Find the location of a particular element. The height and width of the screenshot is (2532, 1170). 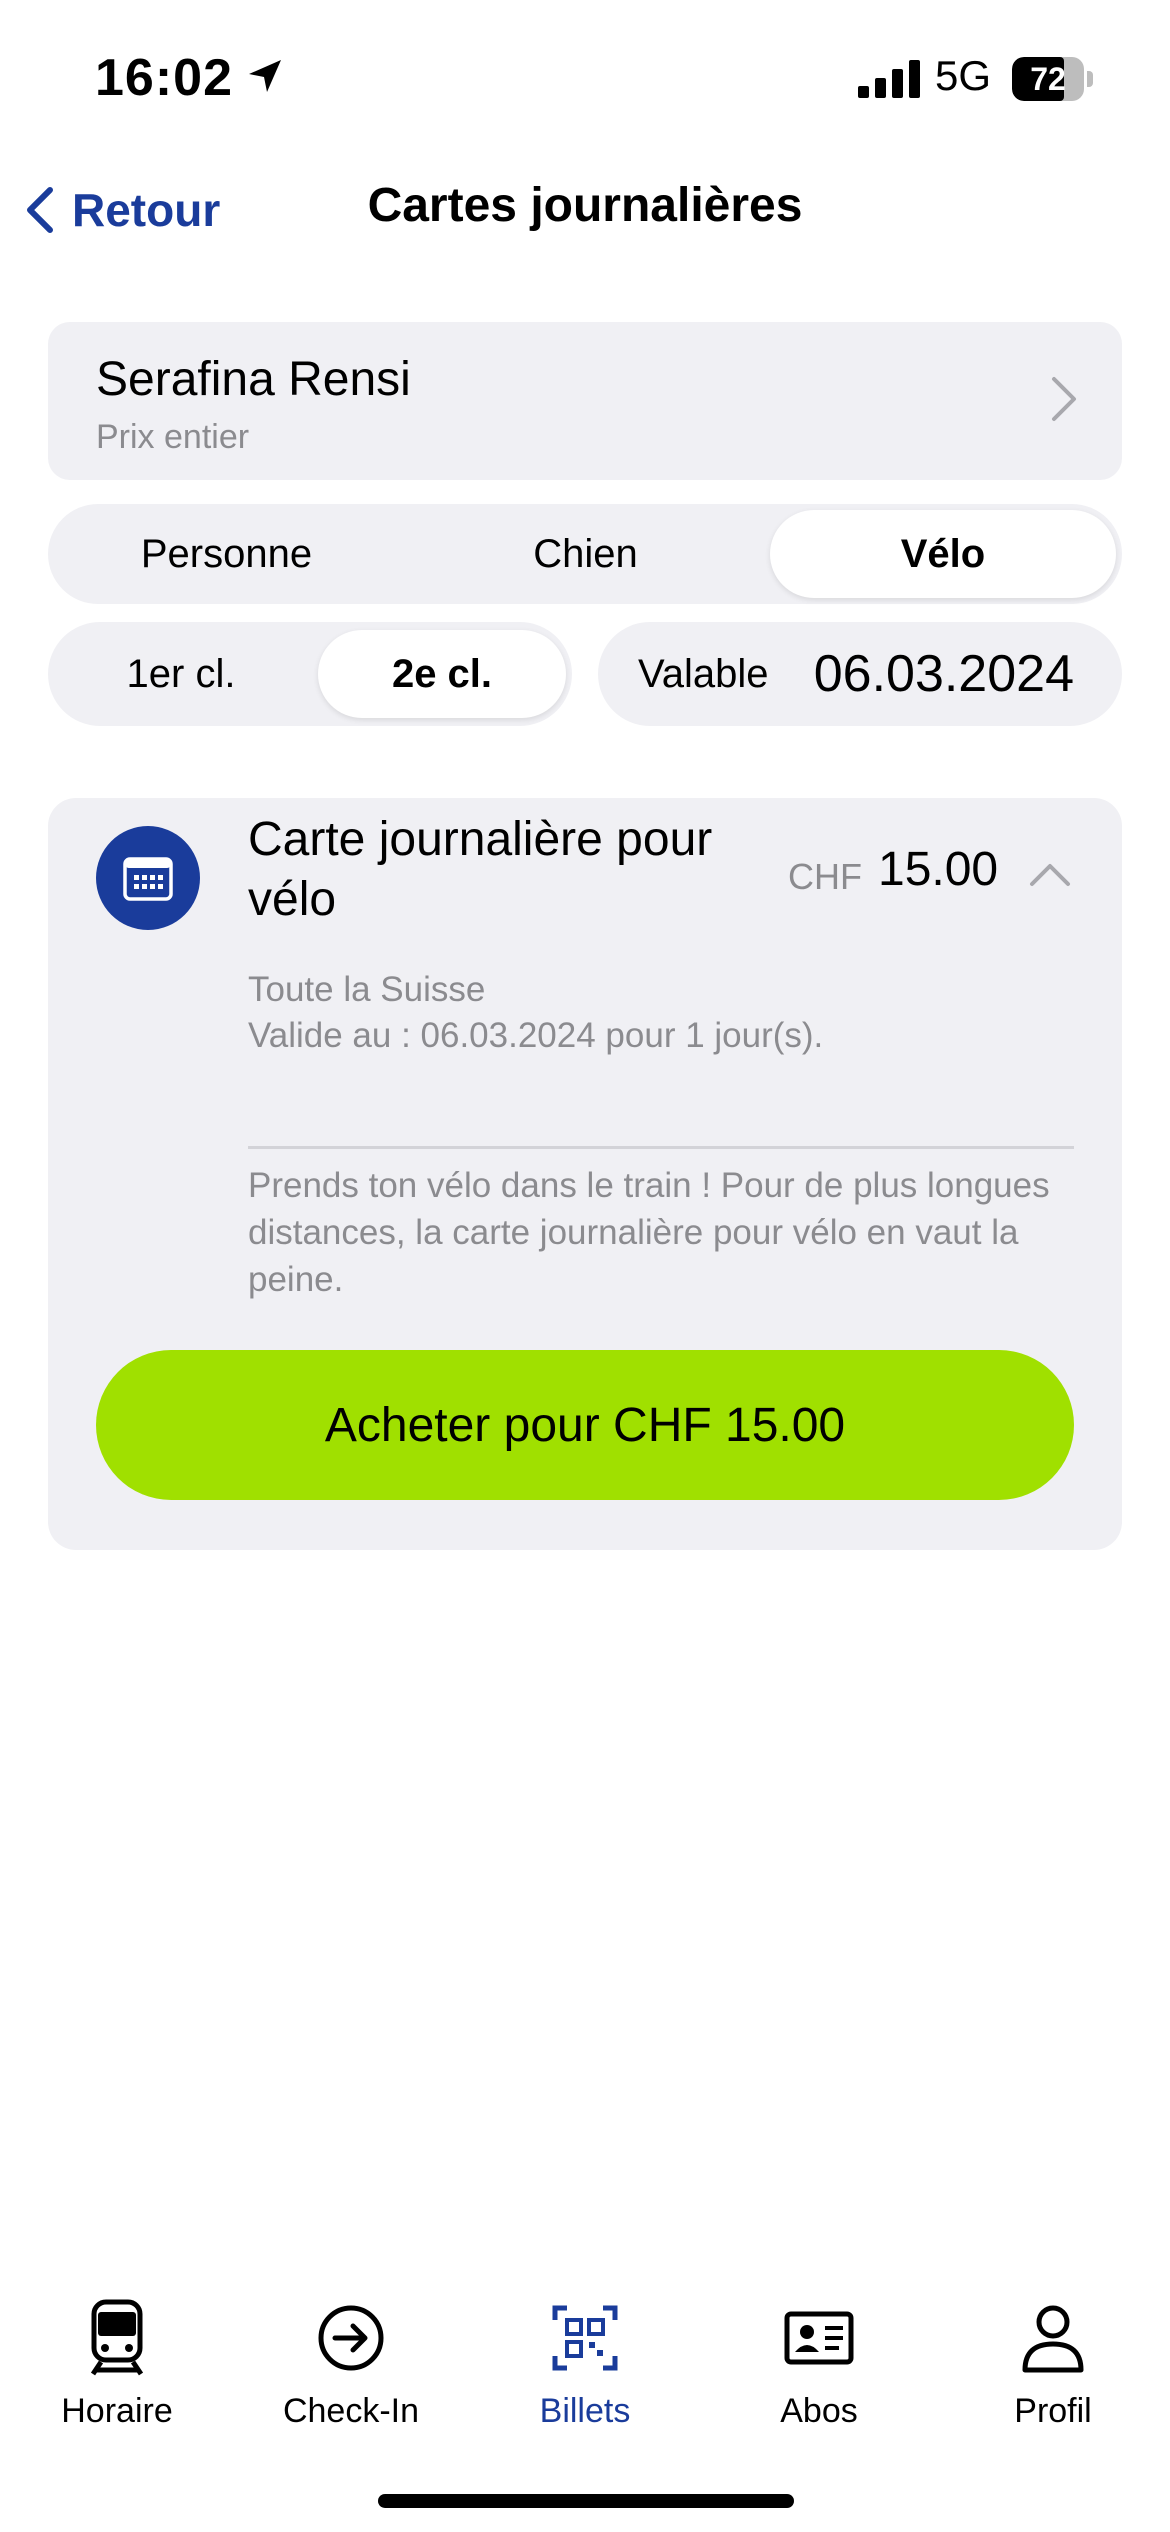

status-bar: 16:02 5G 72 is located at coordinates (585, 75).